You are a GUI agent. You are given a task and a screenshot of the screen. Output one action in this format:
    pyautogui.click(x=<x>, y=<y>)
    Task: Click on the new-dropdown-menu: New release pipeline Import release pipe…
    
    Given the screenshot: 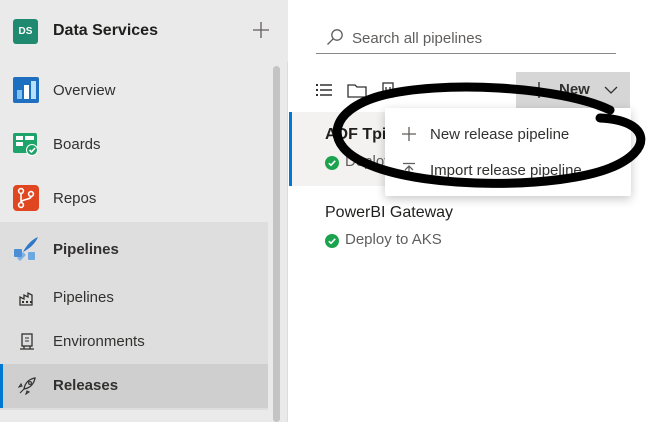 What is the action you would take?
    pyautogui.click(x=508, y=152)
    